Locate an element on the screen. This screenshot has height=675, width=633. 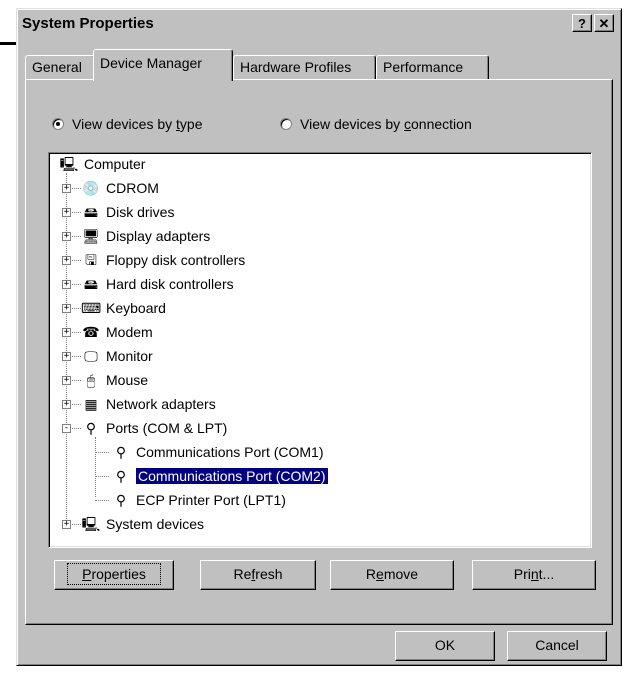
tree-item-label: CDROM is located at coordinates (132, 188).